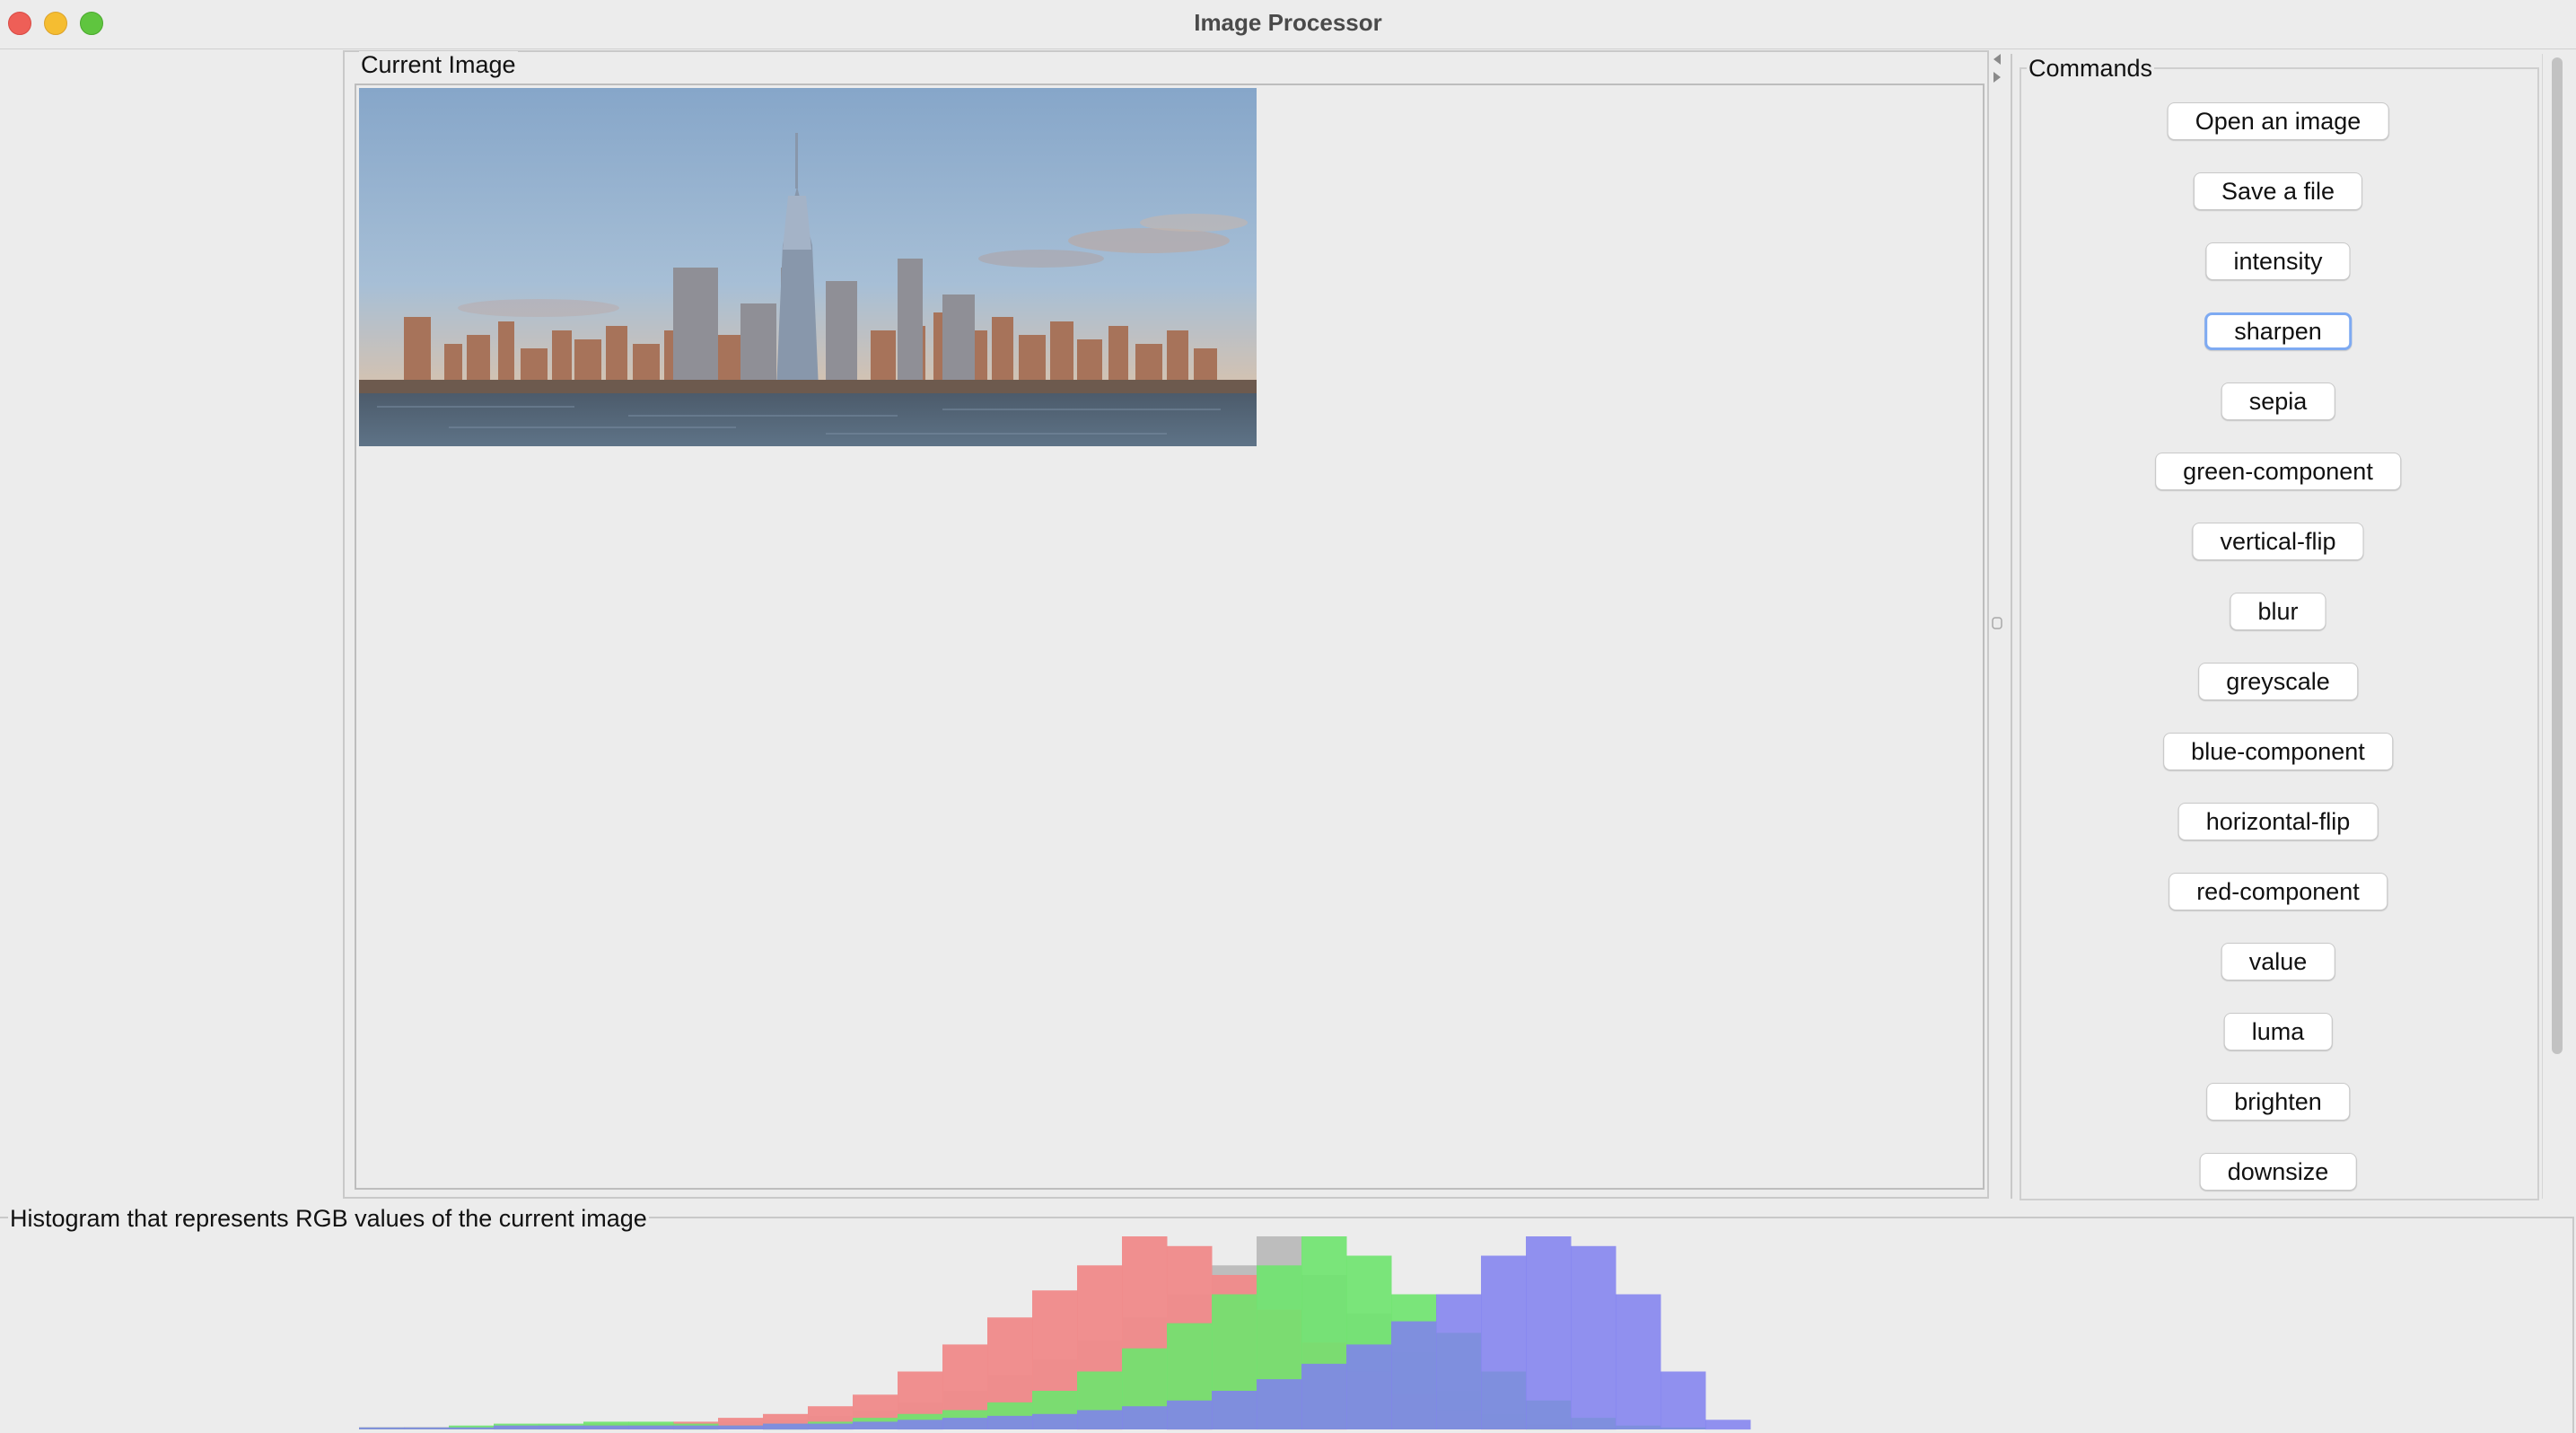  I want to click on command-button-green-component: green-component, so click(2278, 471).